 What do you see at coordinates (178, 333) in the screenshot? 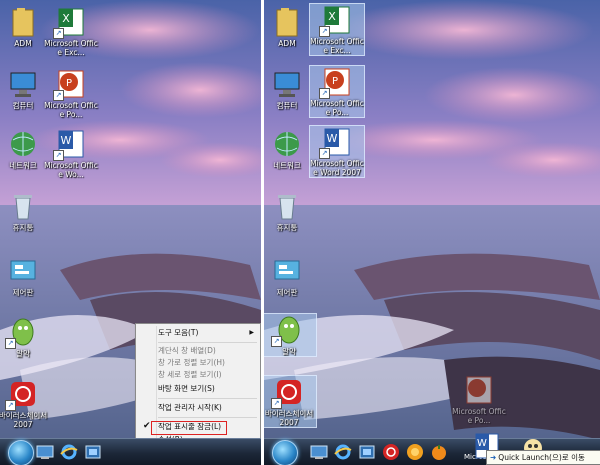
I see `menu-item-toolbars: 도구 모음(T)` at bounding box center [178, 333].